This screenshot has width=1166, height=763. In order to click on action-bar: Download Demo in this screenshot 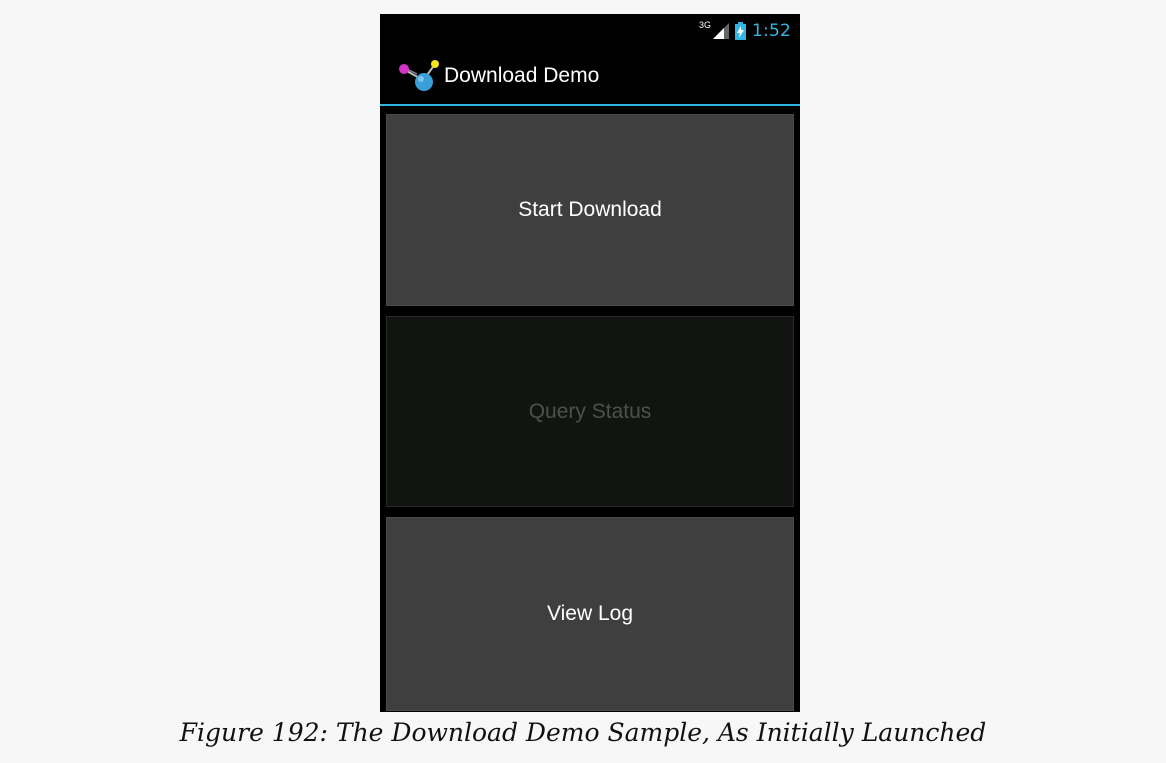, I will do `click(590, 77)`.